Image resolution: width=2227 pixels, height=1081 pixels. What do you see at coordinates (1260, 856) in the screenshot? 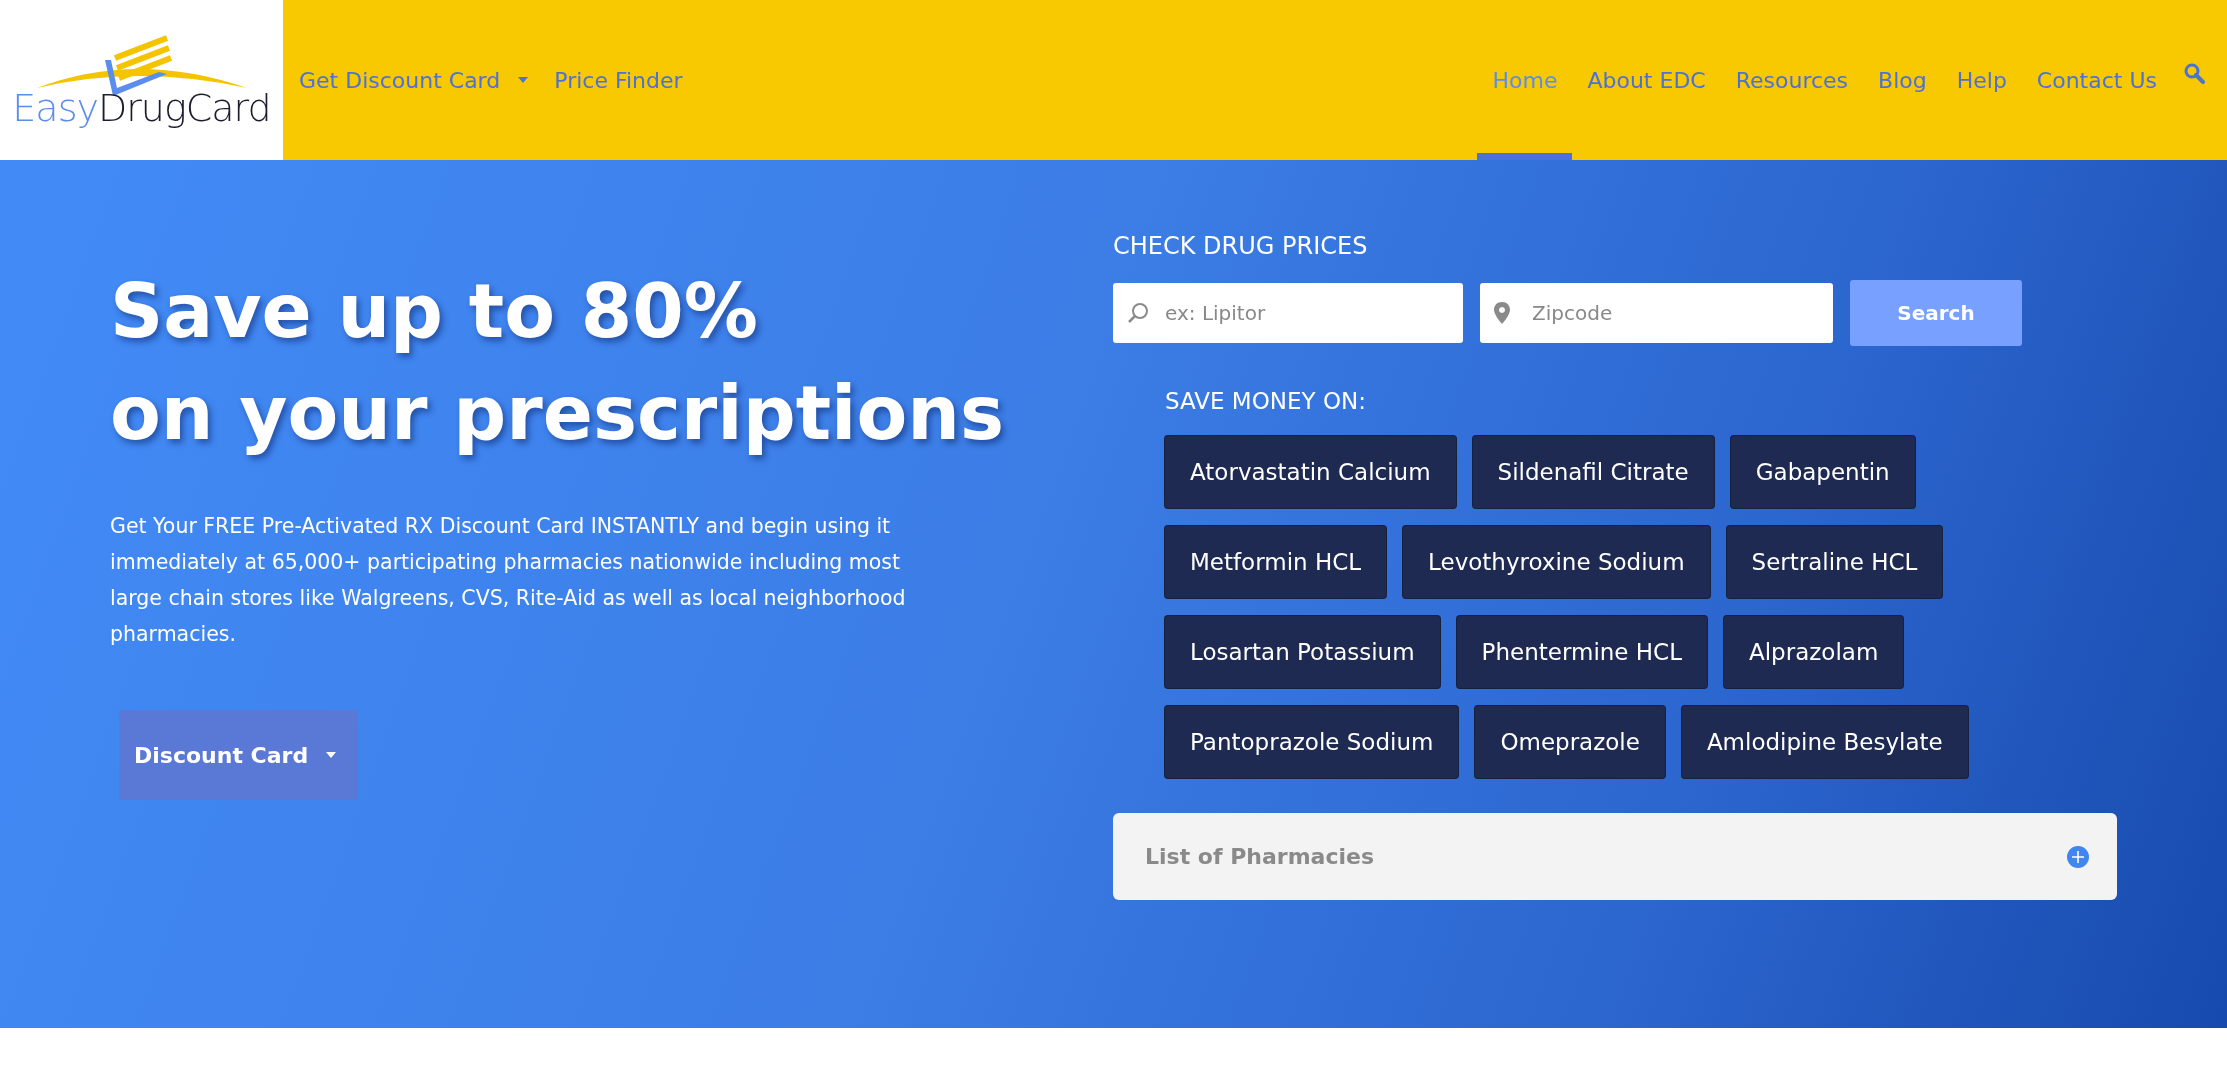
I see `accordion-label: List of Pharmacies` at bounding box center [1260, 856].